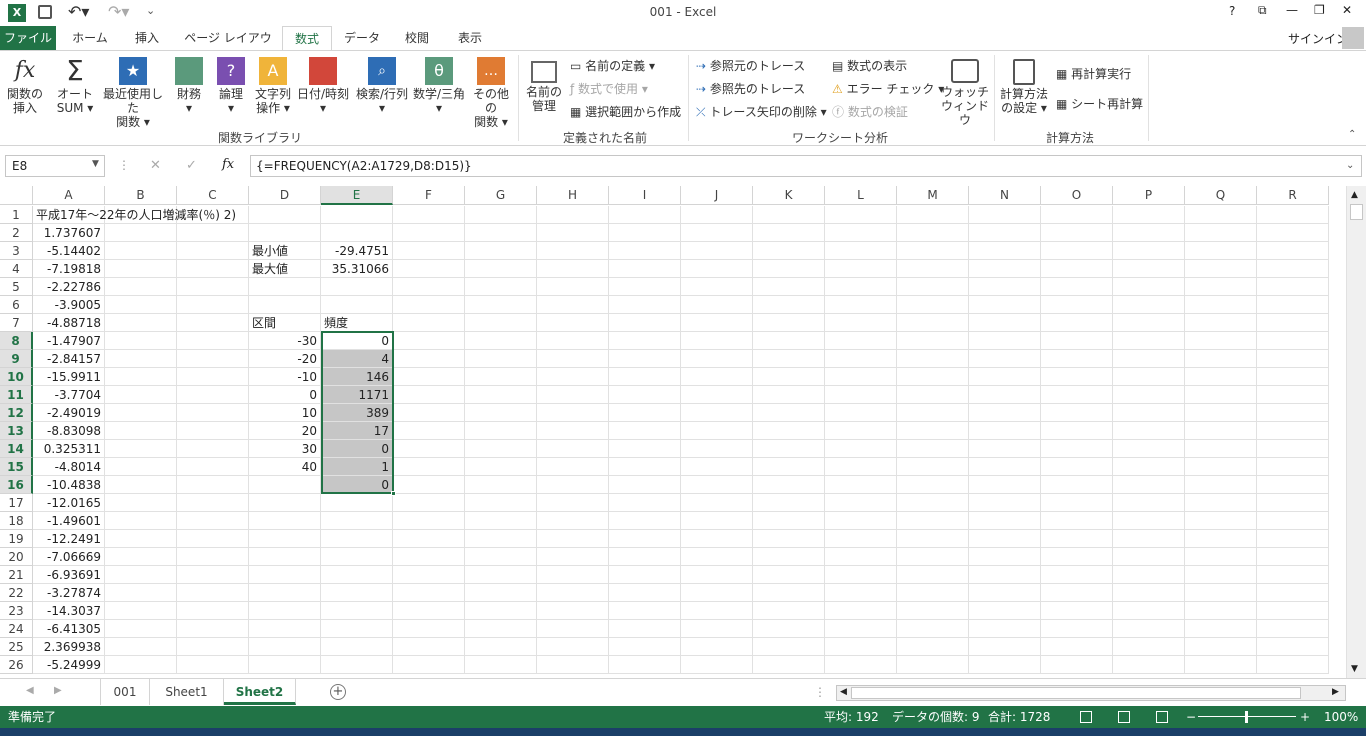 The image size is (1366, 736). What do you see at coordinates (750, 89) in the screenshot?
I see `trace-dependents-button: ⇢ 参照先のトレース` at bounding box center [750, 89].